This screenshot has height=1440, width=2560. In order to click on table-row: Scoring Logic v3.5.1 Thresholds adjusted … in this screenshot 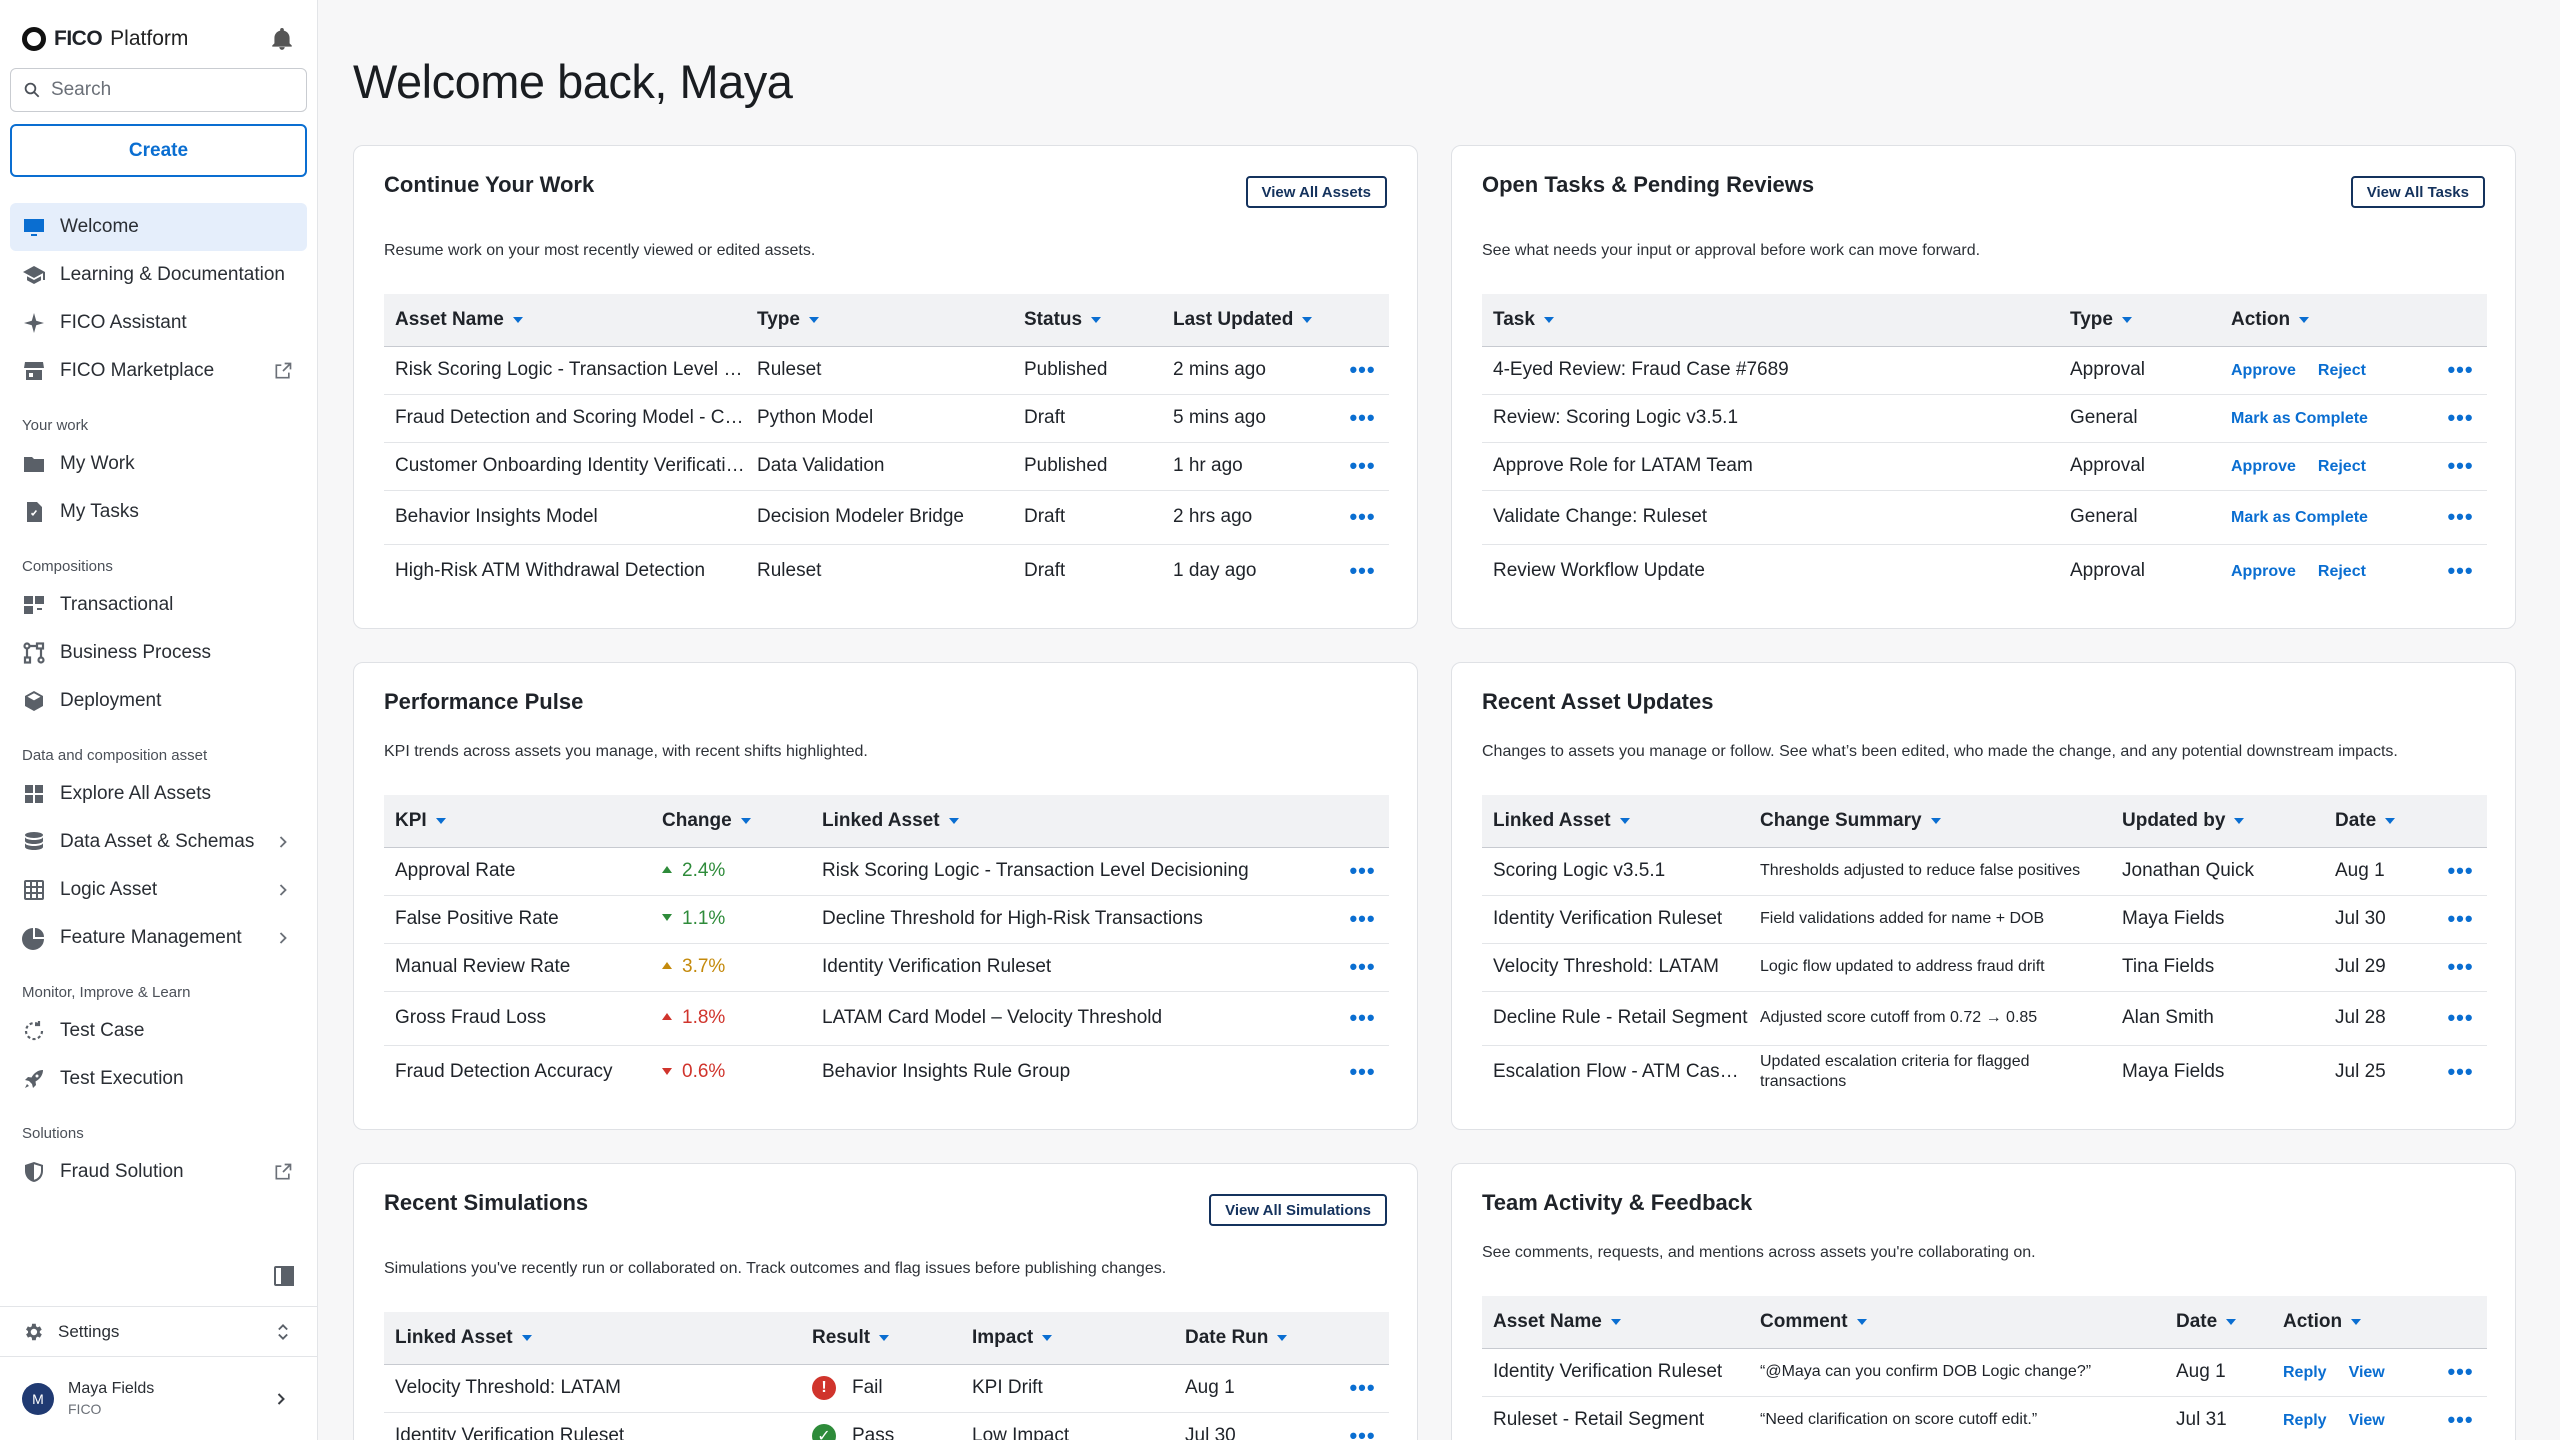, I will do `click(1984, 871)`.